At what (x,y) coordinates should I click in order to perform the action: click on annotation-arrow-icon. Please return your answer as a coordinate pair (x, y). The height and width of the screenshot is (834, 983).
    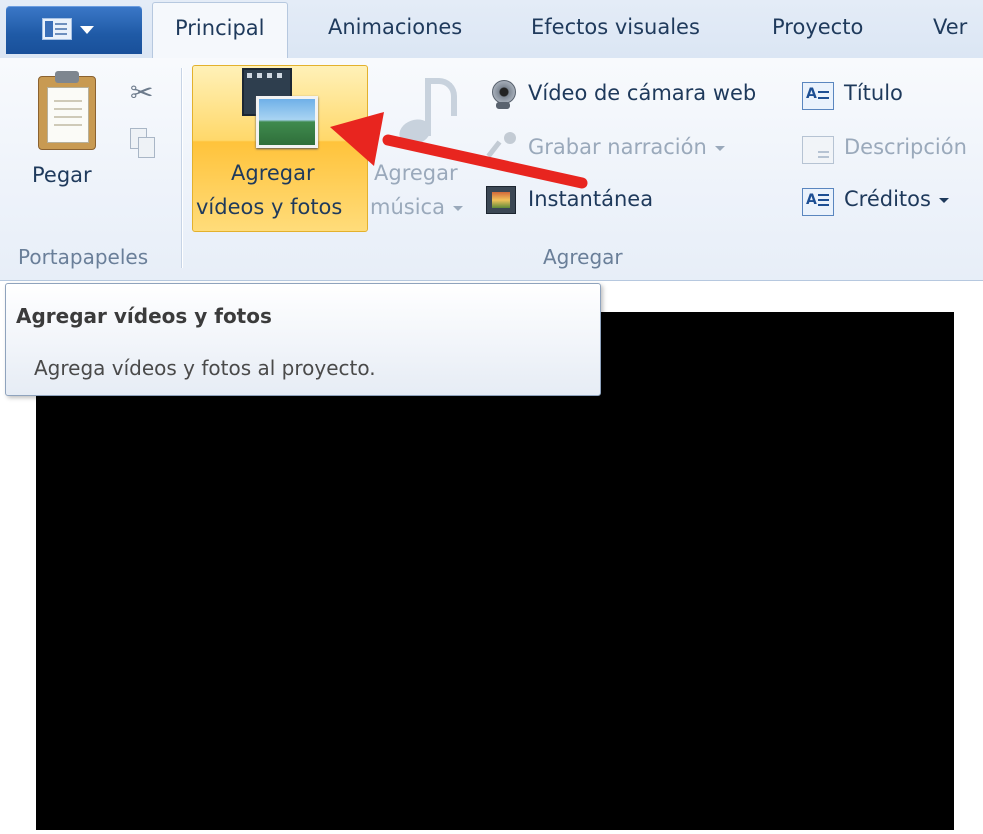
    Looking at the image, I should click on (459, 150).